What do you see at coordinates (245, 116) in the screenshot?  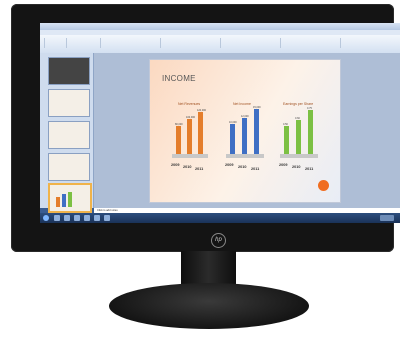 I see `value-label: 12,000` at bounding box center [245, 116].